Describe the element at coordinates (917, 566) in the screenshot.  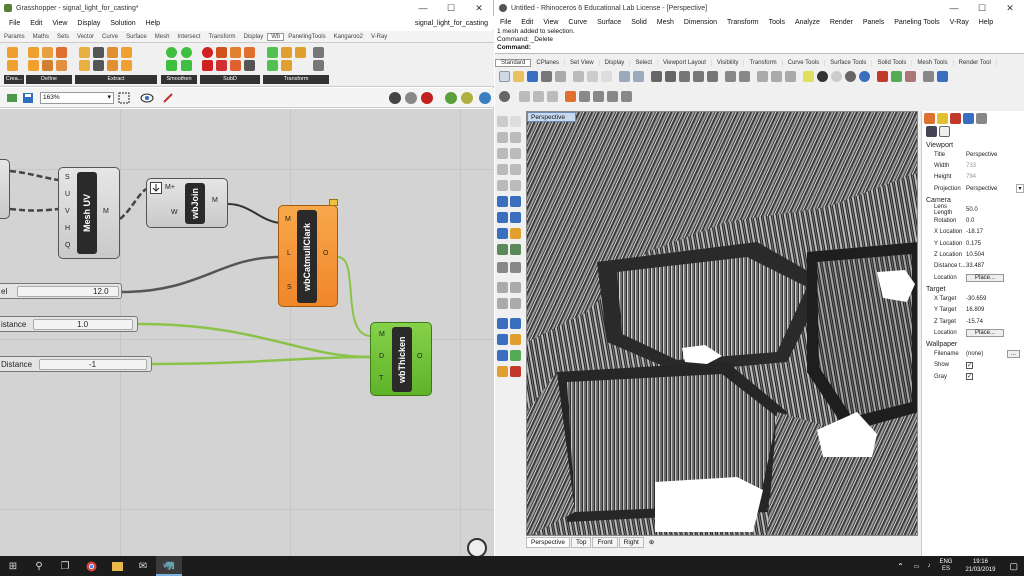
I see `network-icon: ▭` at that location.